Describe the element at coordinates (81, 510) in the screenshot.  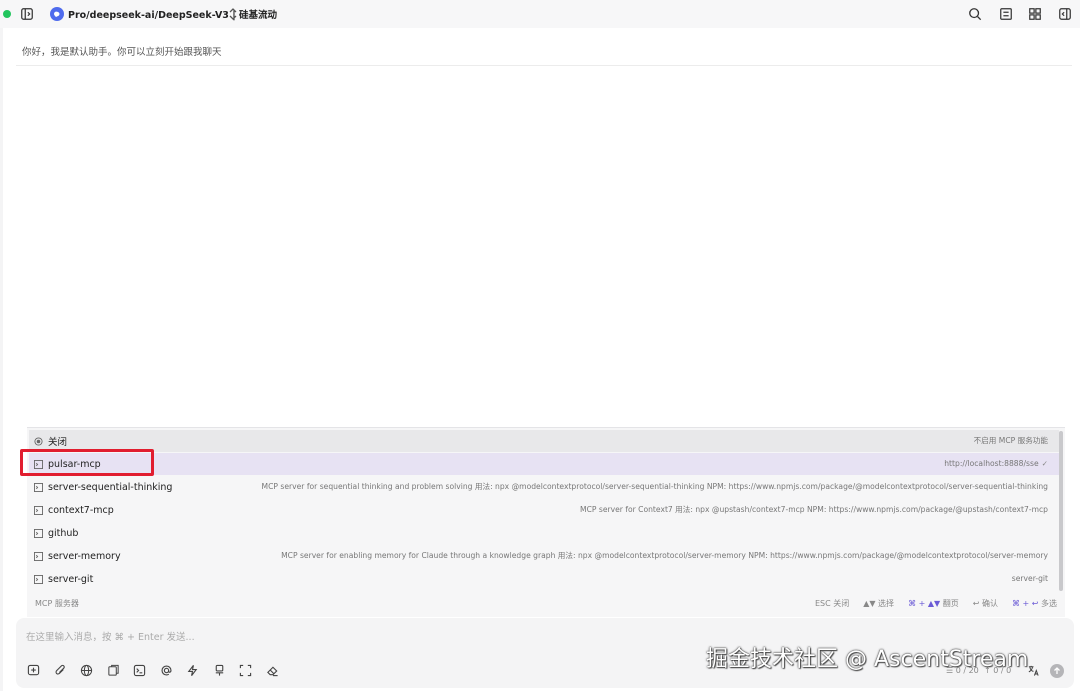
I see `mcp-item-name: context7-mcp` at that location.